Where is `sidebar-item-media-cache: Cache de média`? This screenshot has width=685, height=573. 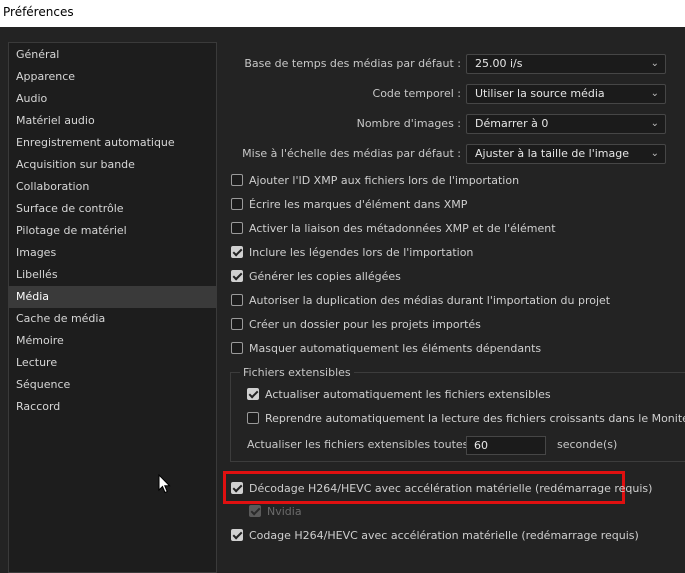
sidebar-item-media-cache: Cache de média is located at coordinates (112, 319).